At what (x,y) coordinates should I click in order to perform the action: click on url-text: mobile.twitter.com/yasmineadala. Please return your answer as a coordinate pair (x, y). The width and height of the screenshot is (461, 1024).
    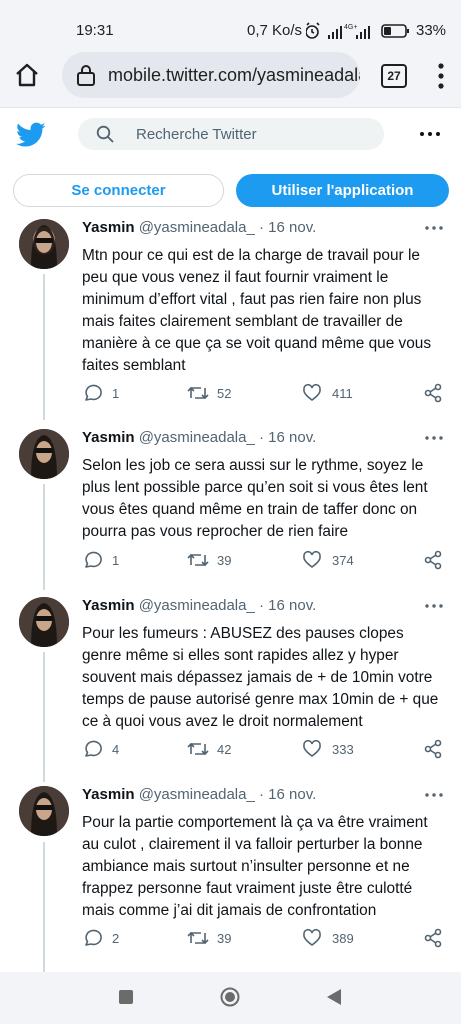
    Looking at the image, I should click on (234, 75).